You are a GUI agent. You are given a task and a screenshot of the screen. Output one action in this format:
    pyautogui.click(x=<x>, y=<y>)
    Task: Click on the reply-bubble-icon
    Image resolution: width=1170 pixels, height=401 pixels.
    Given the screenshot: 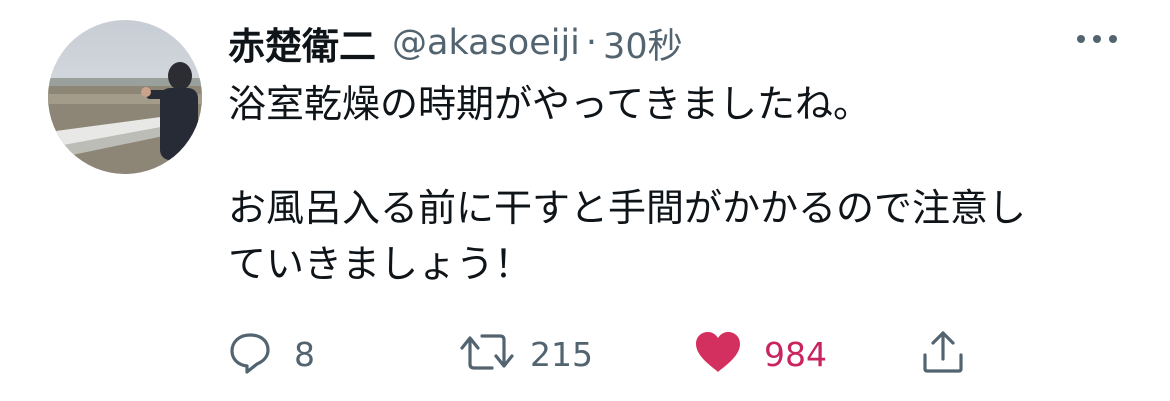 What is the action you would take?
    pyautogui.click(x=250, y=354)
    